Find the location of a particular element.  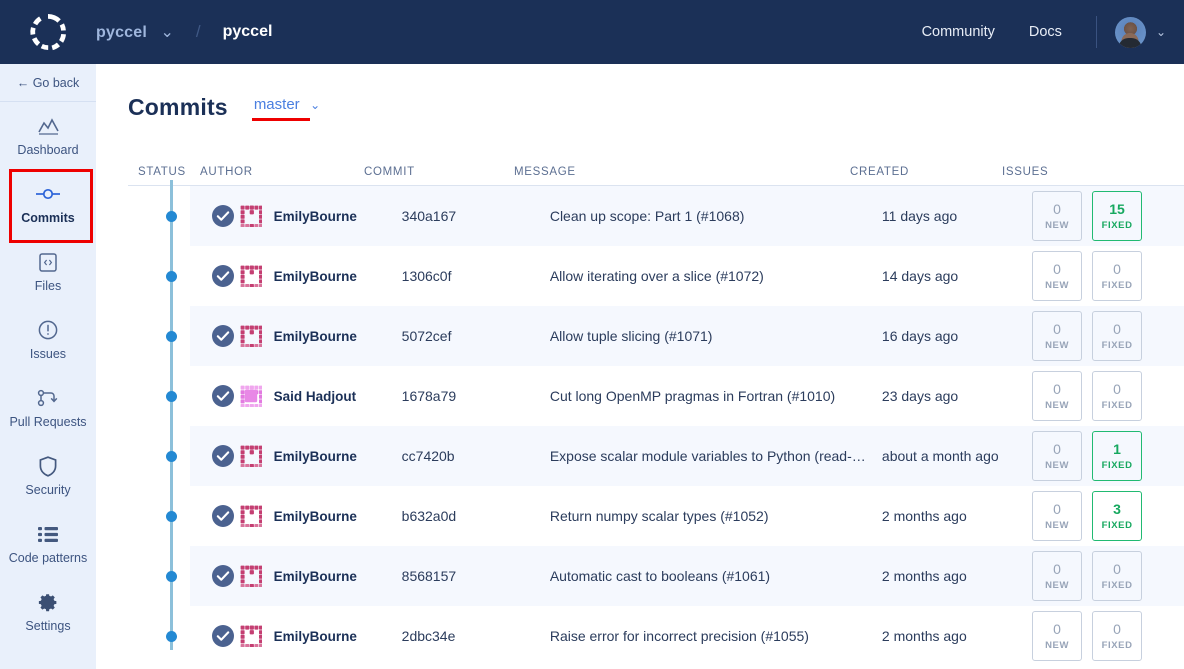

sidebar-item-security: Security is located at coordinates (48, 476).